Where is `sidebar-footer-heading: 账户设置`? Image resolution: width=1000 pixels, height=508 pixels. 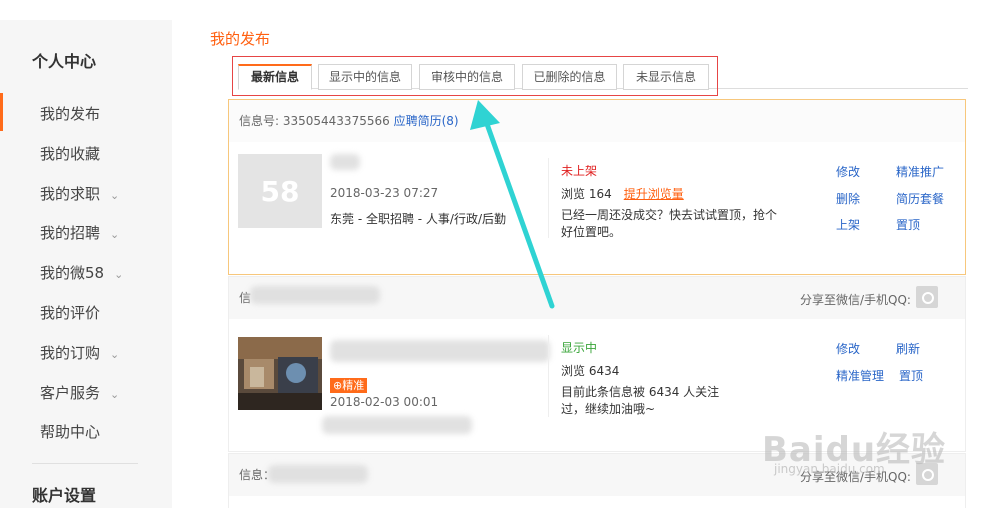 sidebar-footer-heading: 账户设置 is located at coordinates (64, 495).